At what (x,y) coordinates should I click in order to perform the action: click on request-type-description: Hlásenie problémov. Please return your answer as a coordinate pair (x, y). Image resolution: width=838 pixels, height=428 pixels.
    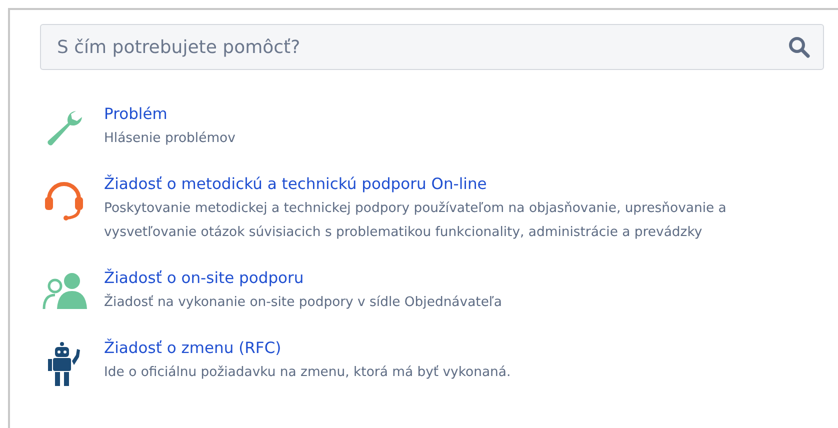
    Looking at the image, I should click on (170, 139).